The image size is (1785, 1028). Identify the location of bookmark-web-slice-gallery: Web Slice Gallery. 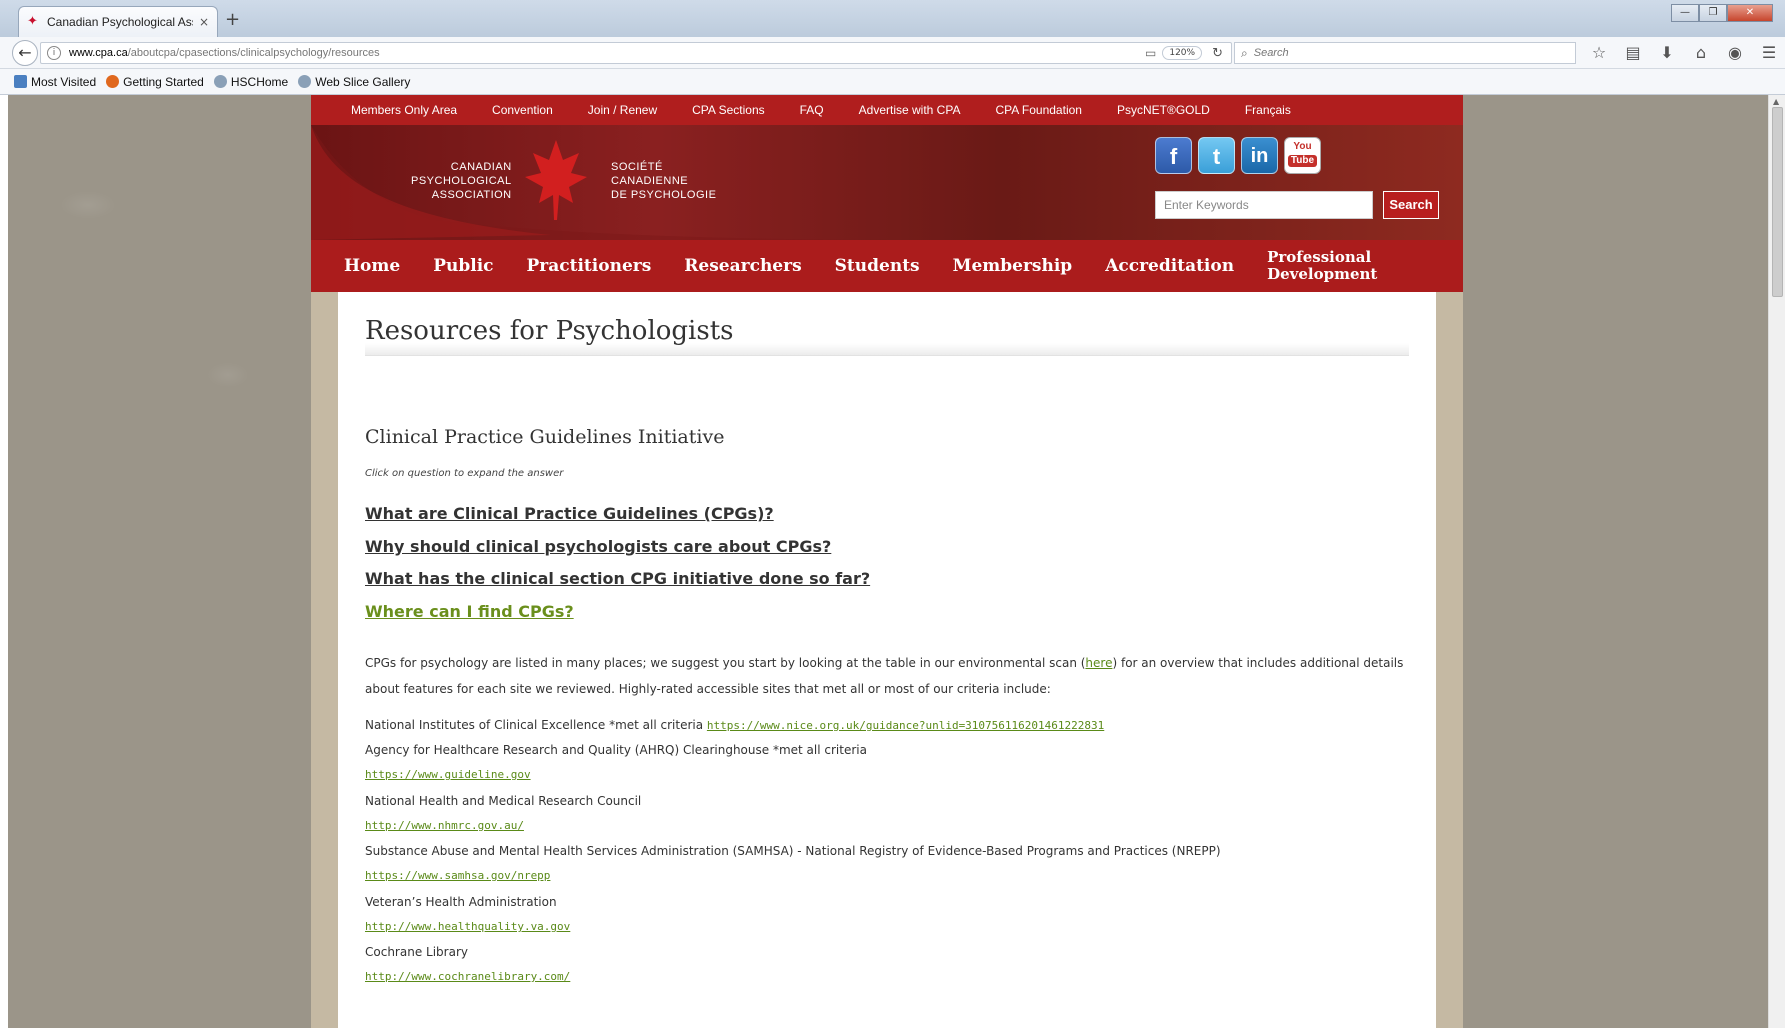
(354, 82).